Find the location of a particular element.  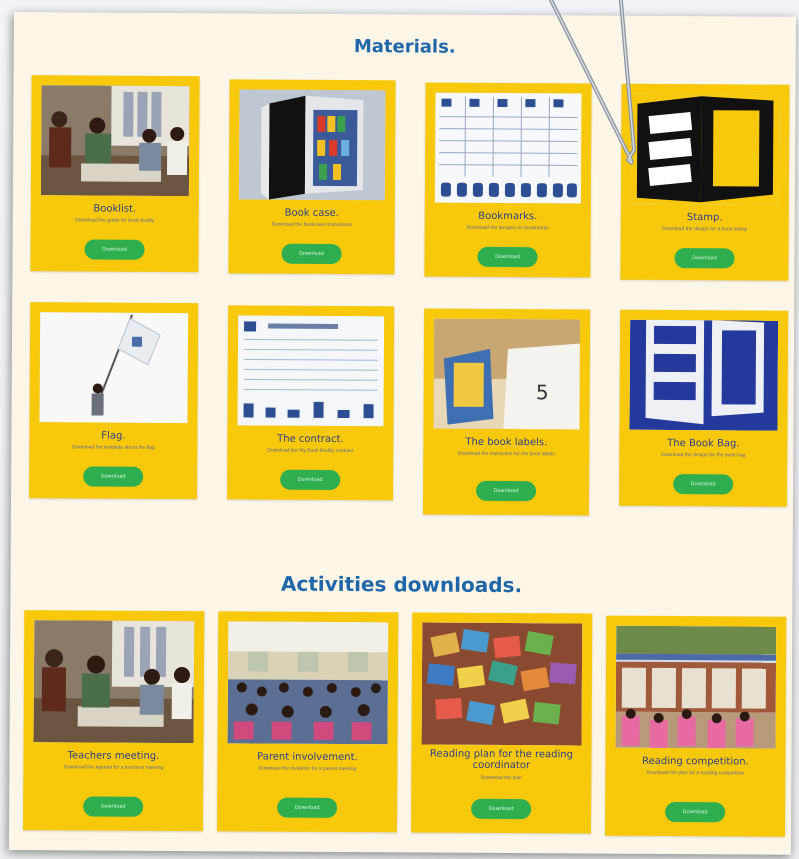

book-labels-photo: 5 is located at coordinates (507, 374).